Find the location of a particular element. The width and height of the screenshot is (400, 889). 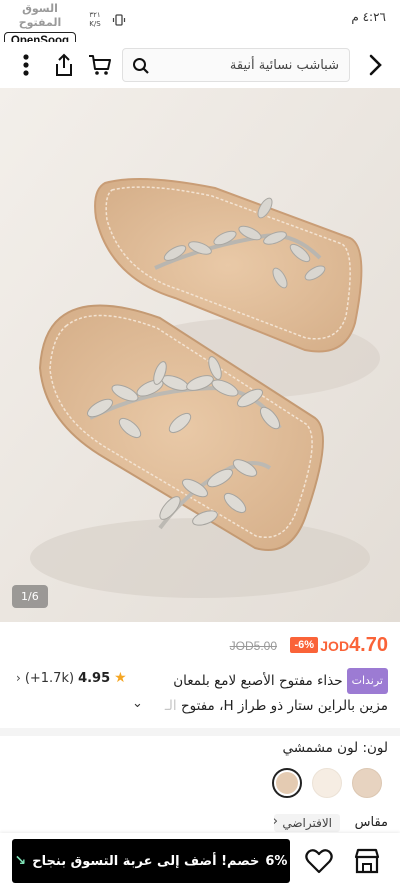

search-text: شباشب نسائية أنيقة is located at coordinates (284, 65).